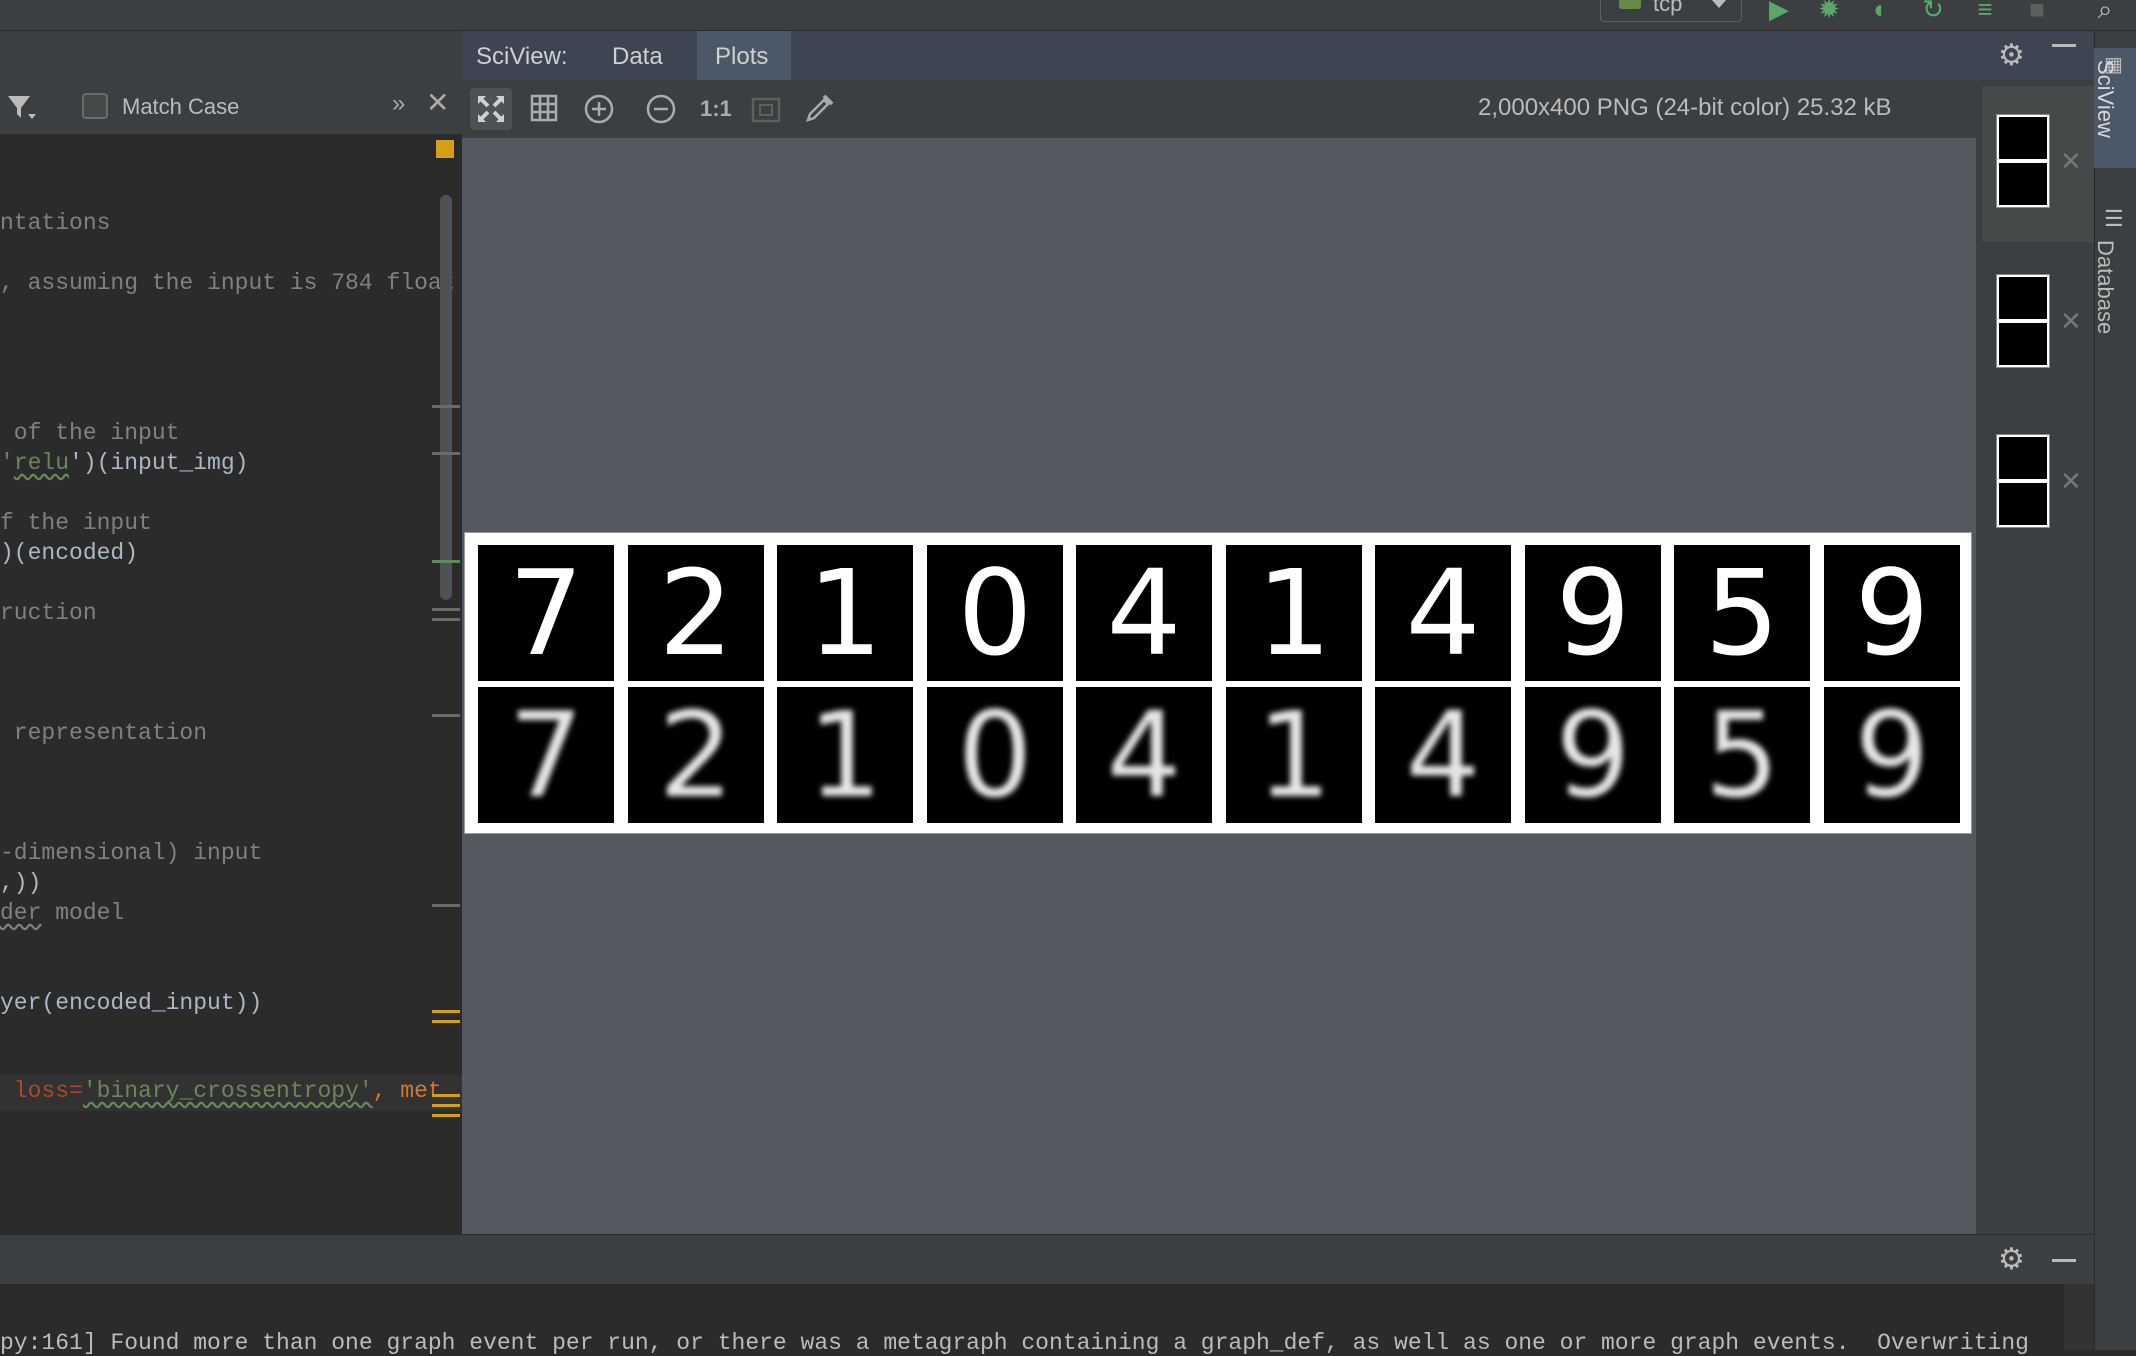  I want to click on code-line: of the input, so click(90, 433).